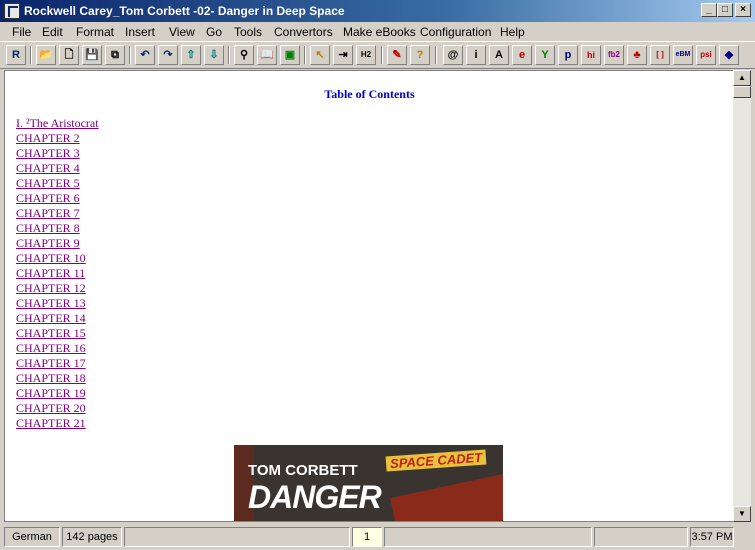 The width and height of the screenshot is (755, 550). Describe the element at coordinates (683, 55) in the screenshot. I see `ebm-icon: eBM` at that location.